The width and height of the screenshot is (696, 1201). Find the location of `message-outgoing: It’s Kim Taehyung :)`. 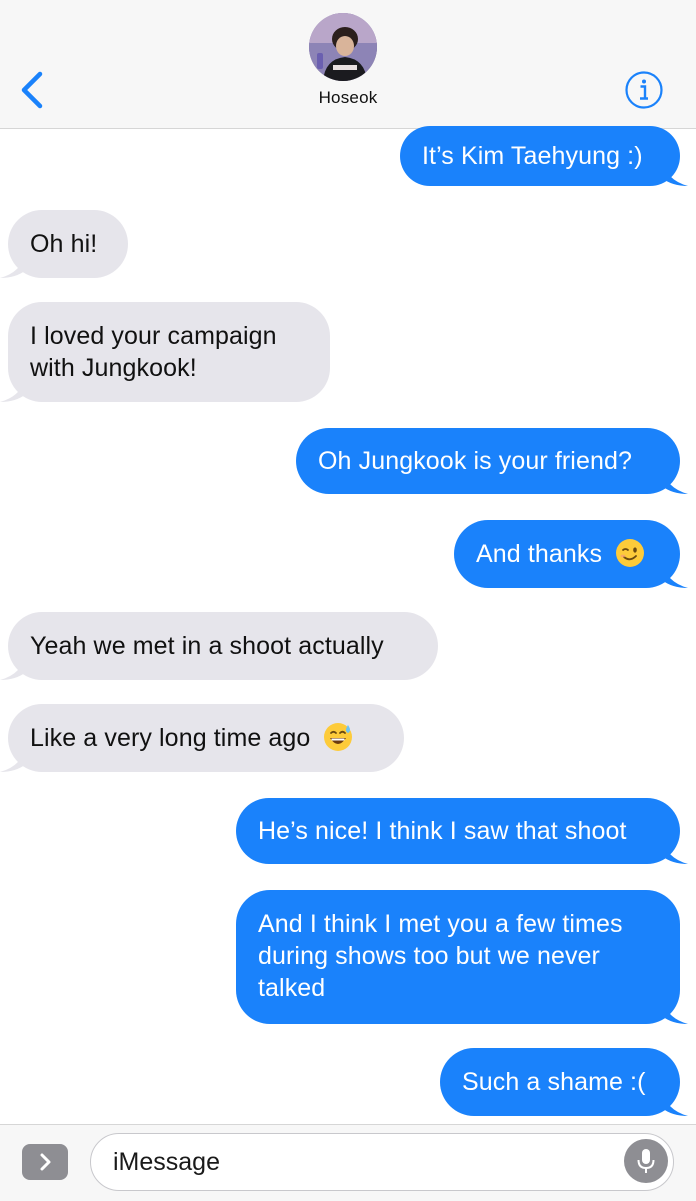

message-outgoing: It’s Kim Taehyung :) is located at coordinates (544, 156).